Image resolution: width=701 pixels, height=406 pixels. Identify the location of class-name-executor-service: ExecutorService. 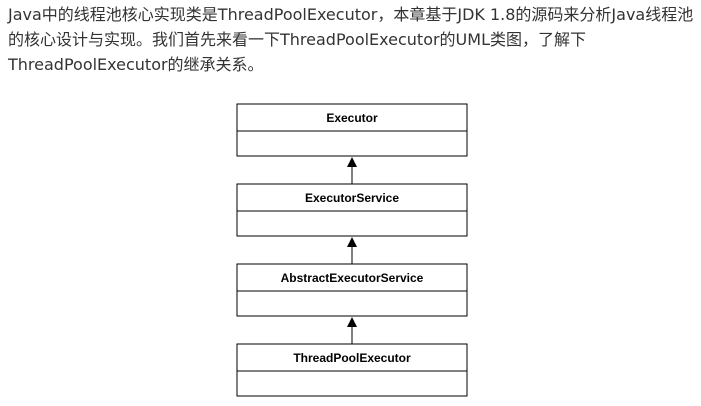
(352, 198).